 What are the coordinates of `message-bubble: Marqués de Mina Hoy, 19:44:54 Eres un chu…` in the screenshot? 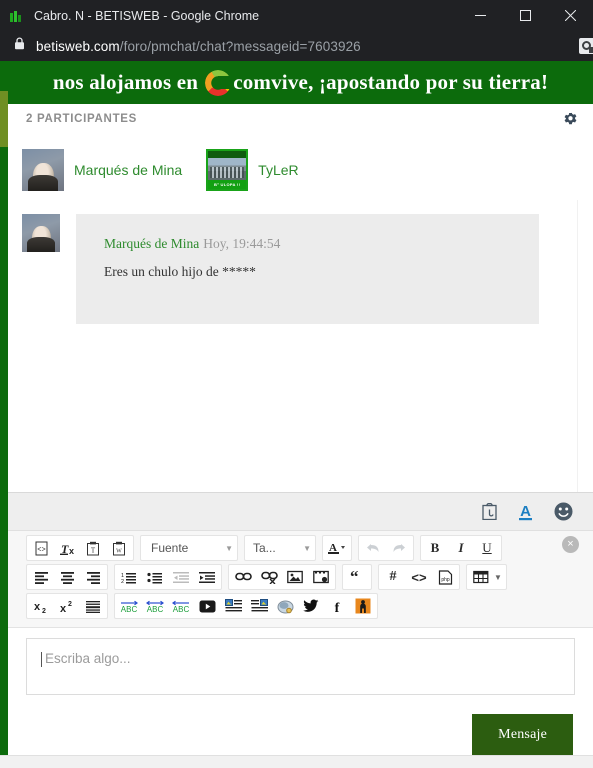 It's located at (307, 269).